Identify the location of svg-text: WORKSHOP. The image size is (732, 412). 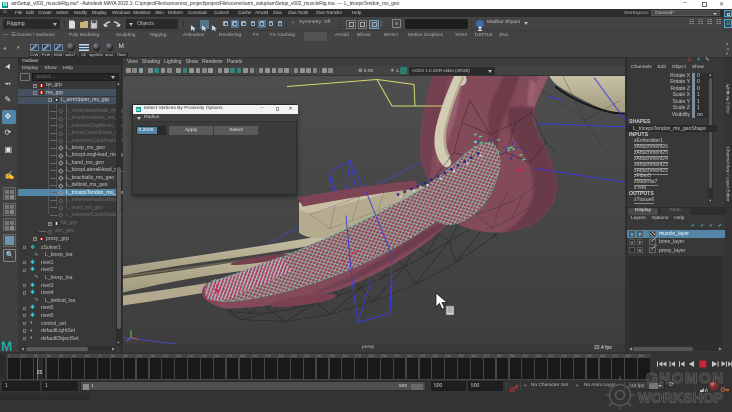
(681, 398).